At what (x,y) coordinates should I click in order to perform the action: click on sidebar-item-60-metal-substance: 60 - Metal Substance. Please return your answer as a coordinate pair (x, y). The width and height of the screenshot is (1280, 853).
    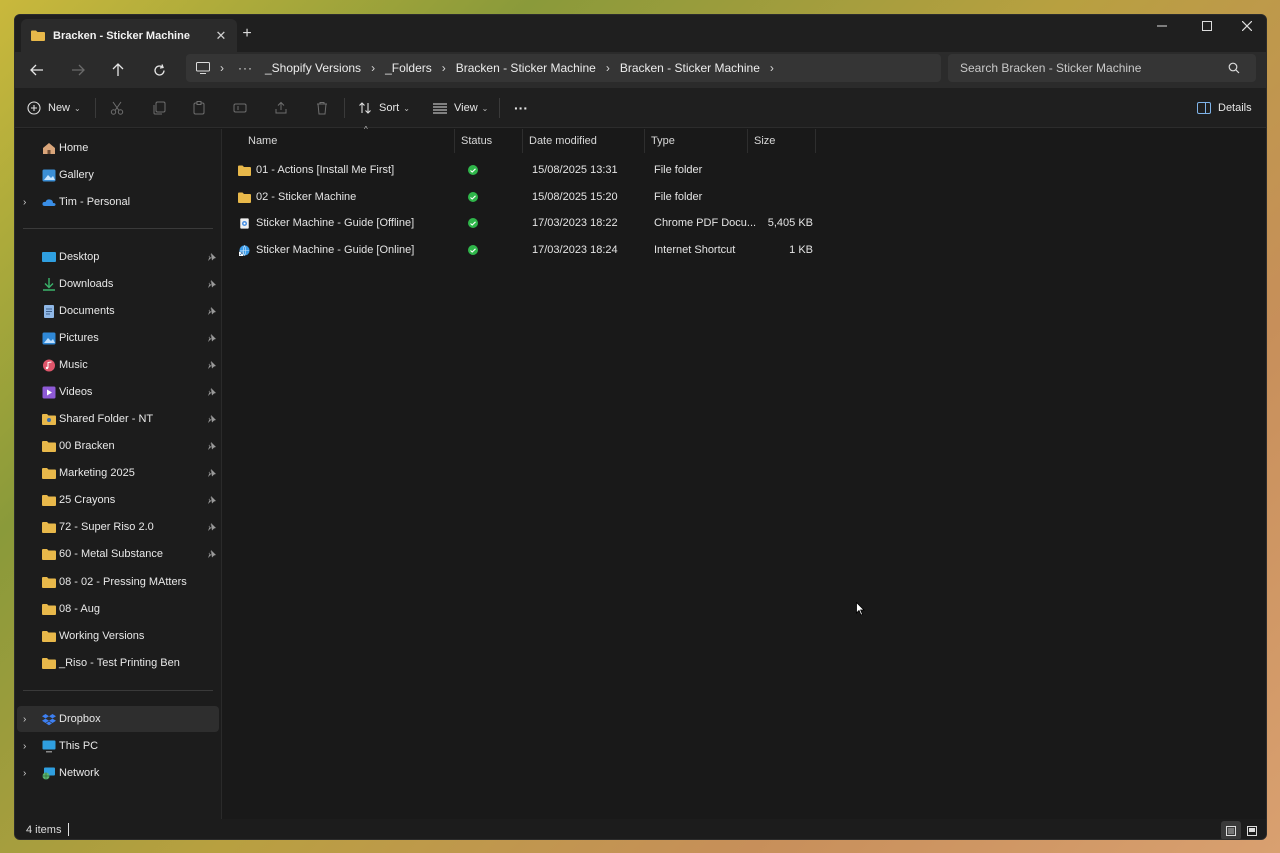
    Looking at the image, I should click on (118, 554).